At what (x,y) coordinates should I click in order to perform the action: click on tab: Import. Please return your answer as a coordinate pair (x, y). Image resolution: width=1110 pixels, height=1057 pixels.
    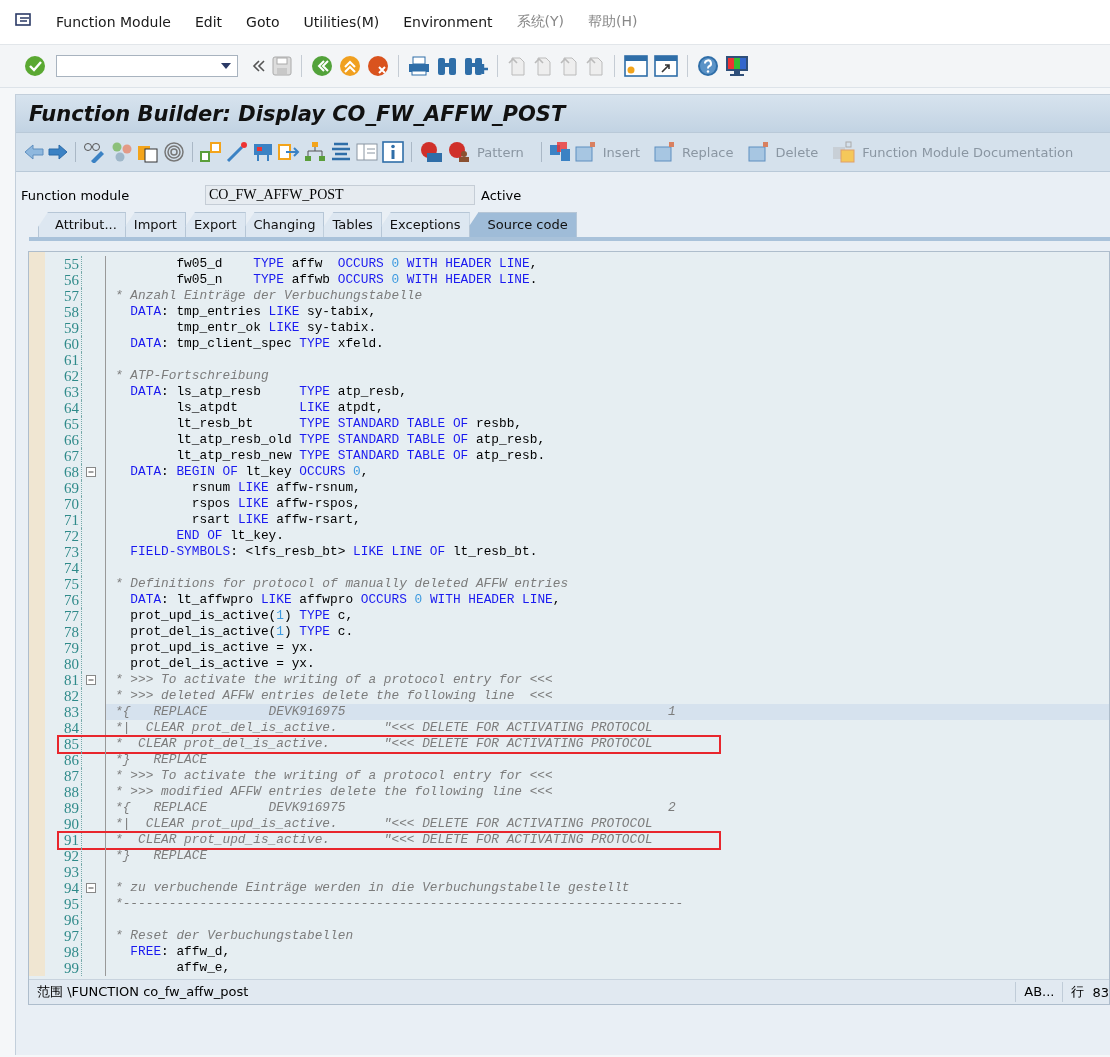
    Looking at the image, I should click on (155, 224).